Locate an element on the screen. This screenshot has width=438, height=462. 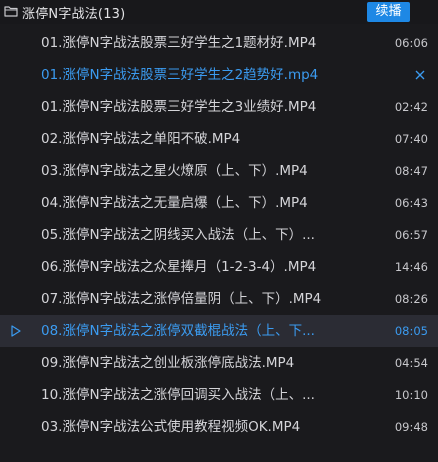
playlist-item: 01.涨停N字战法股票三好学生之3业绩好.MP4 02:42 is located at coordinates (219, 107).